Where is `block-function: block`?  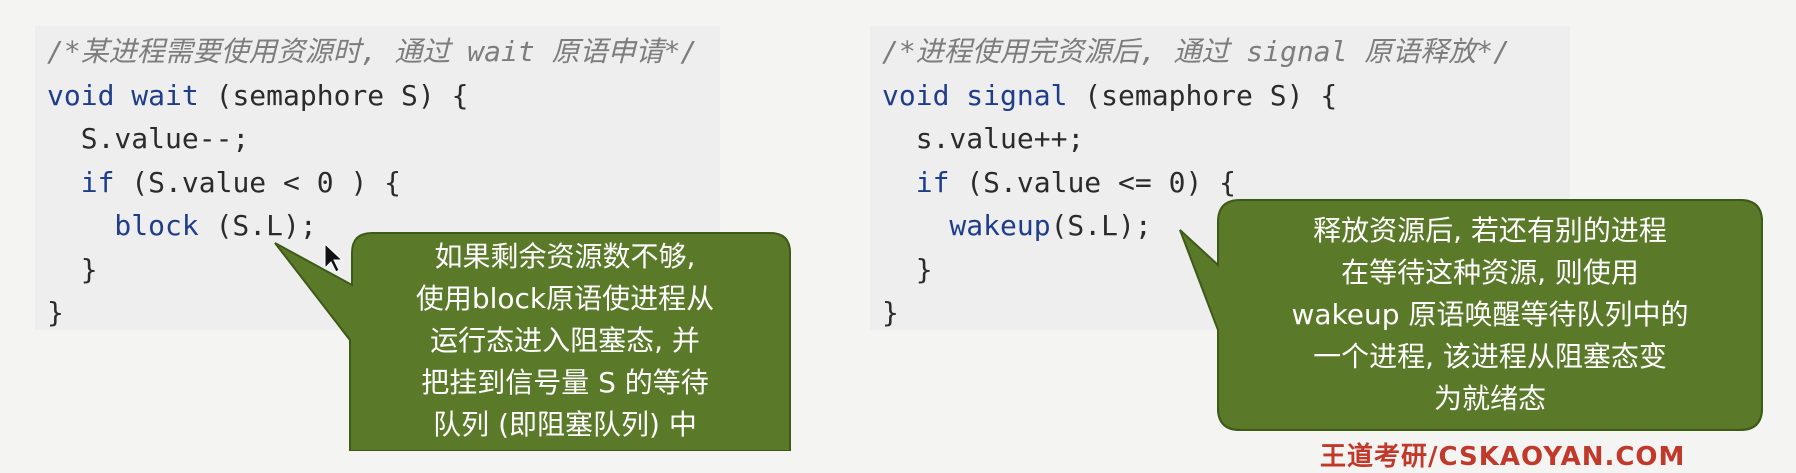
block-function: block is located at coordinates (123, 225).